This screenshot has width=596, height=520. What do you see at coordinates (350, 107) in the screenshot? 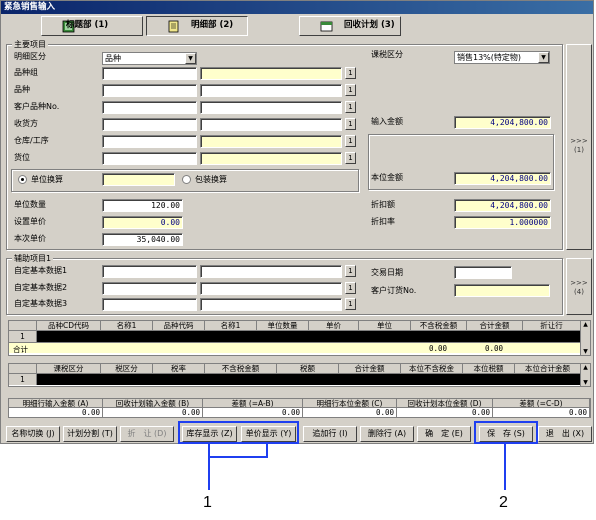
I see `customer-item-search-button: 1` at bounding box center [350, 107].